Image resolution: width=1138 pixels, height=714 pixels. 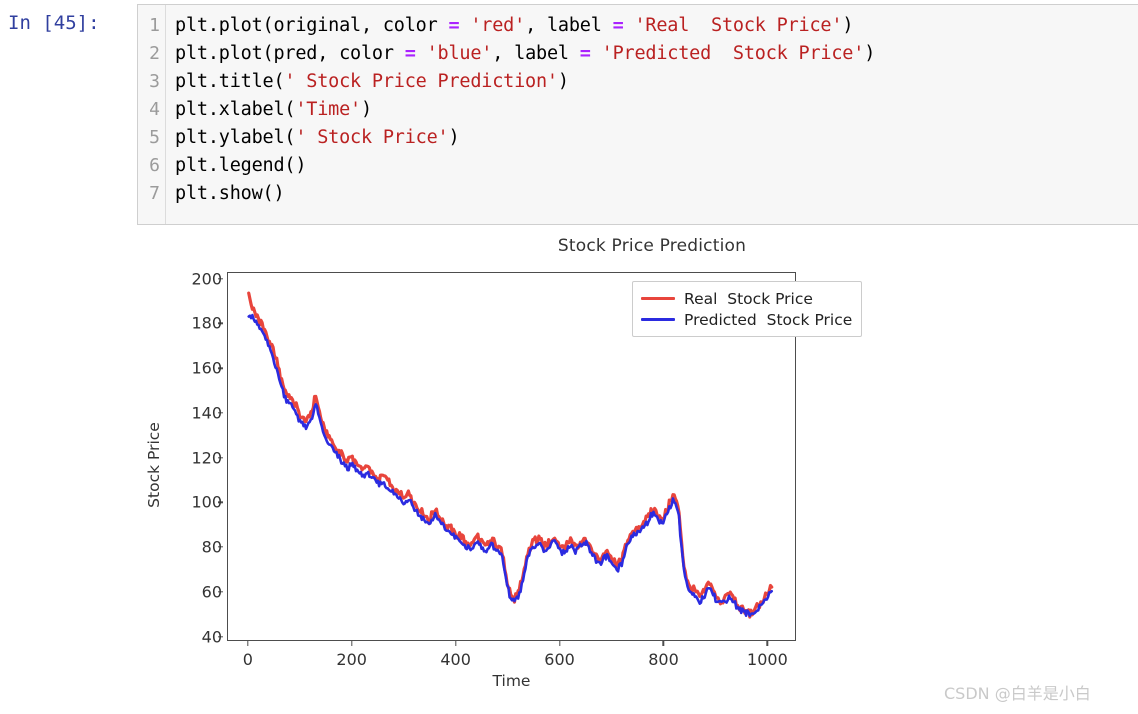 I want to click on y-tick-label: 180, so click(x=206, y=323).